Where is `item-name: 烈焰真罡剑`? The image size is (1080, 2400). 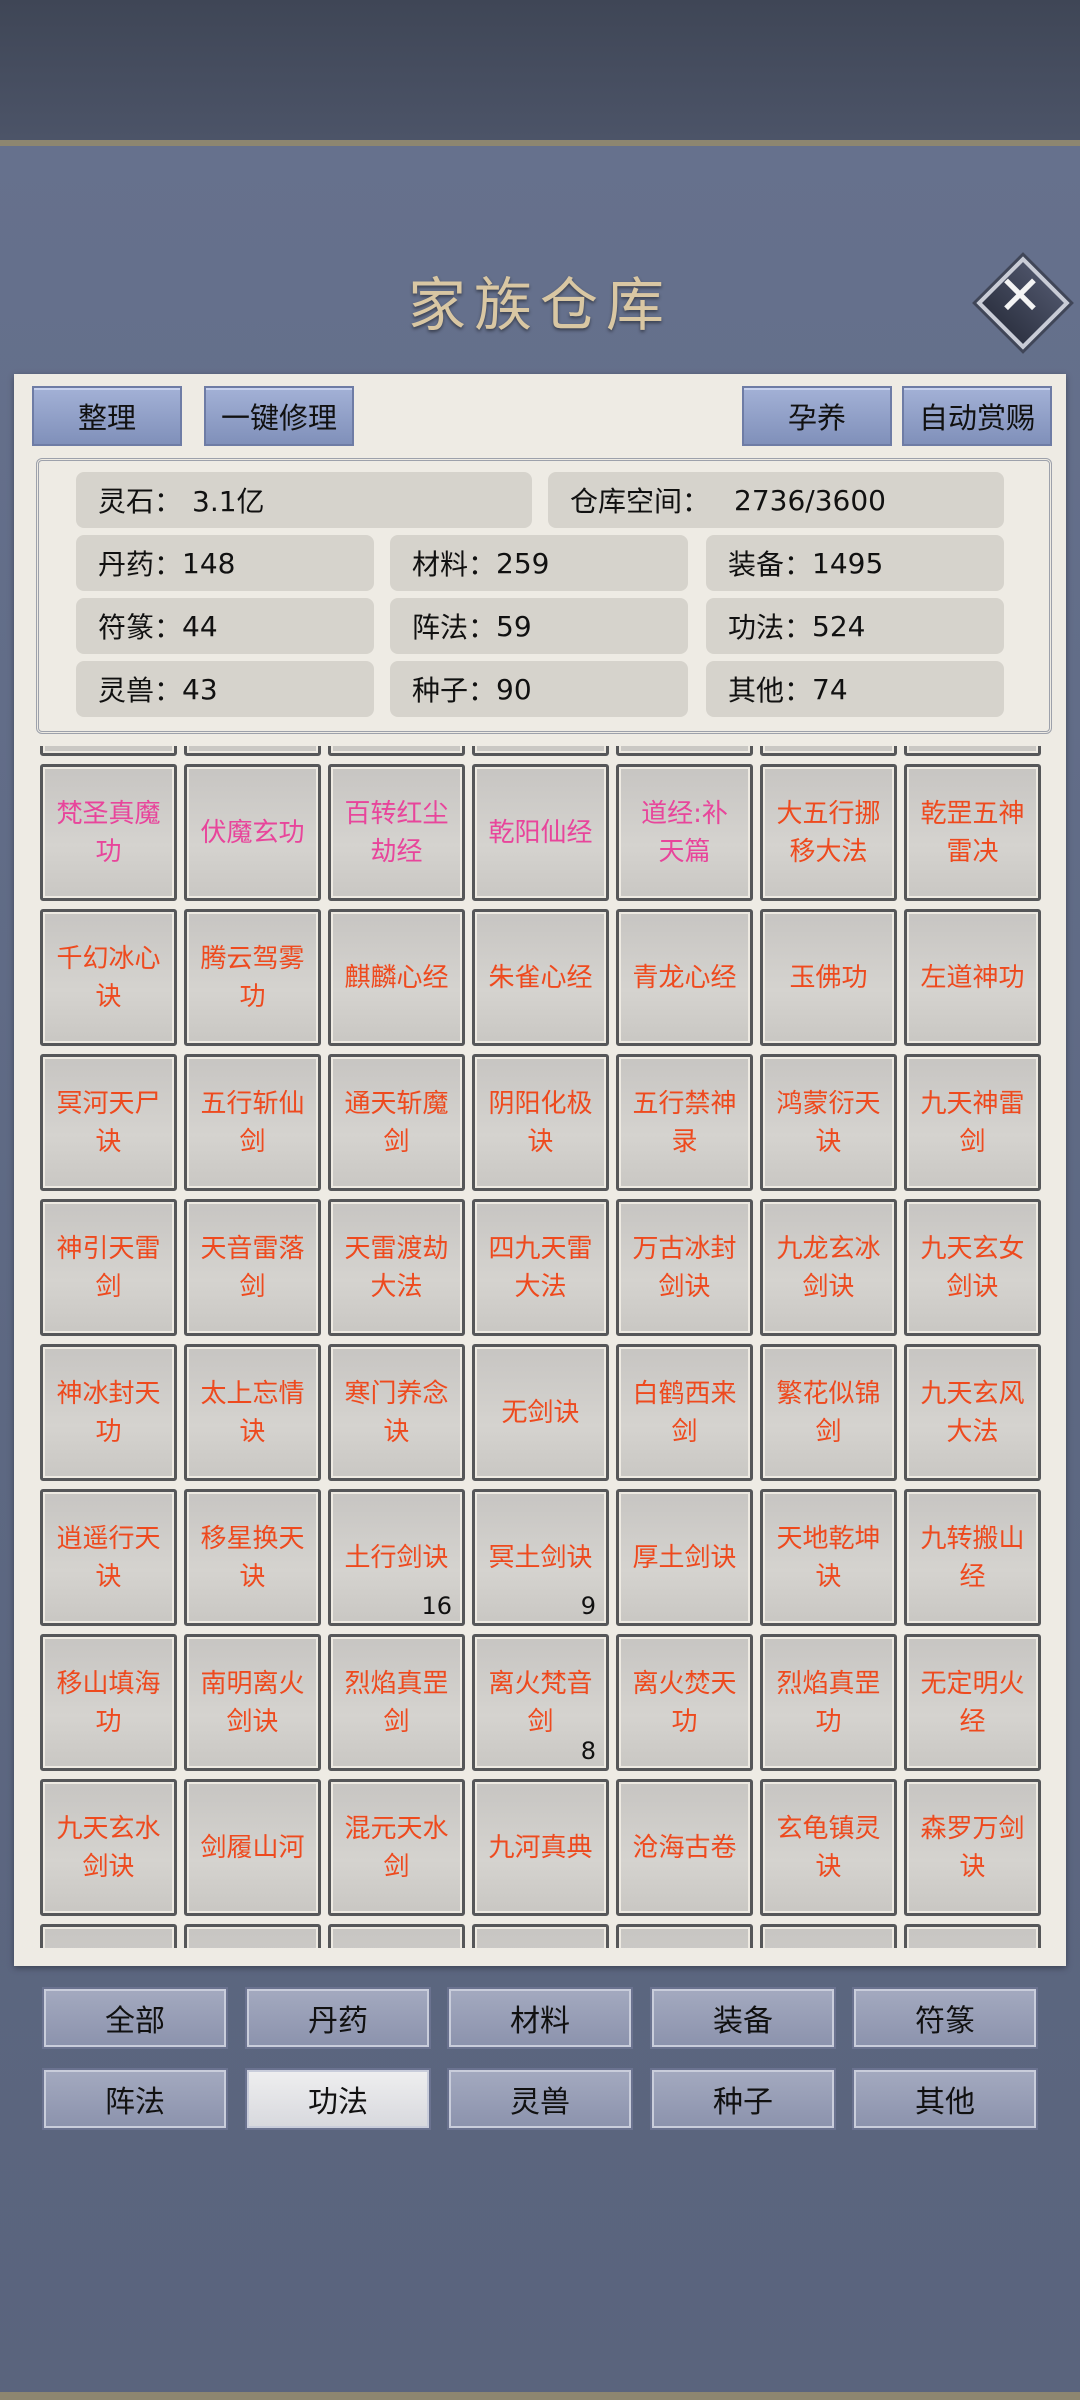
item-name: 烈焰真罡剑 is located at coordinates (396, 1702).